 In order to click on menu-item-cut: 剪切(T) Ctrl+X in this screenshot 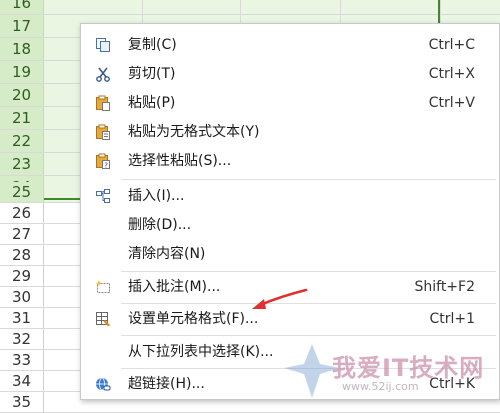, I will do `click(290, 74)`.